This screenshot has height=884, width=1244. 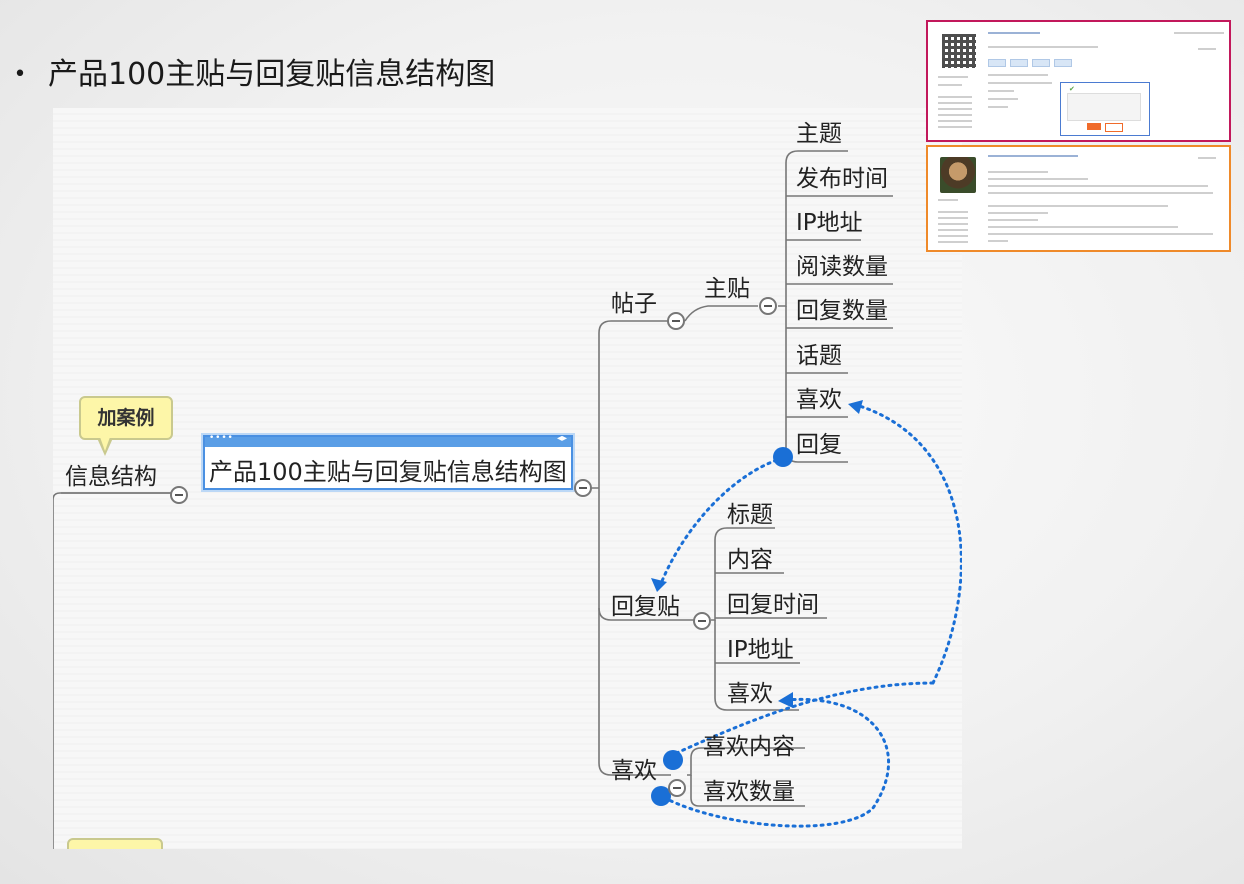 I want to click on collapse-toggle-like, so click(x=677, y=788).